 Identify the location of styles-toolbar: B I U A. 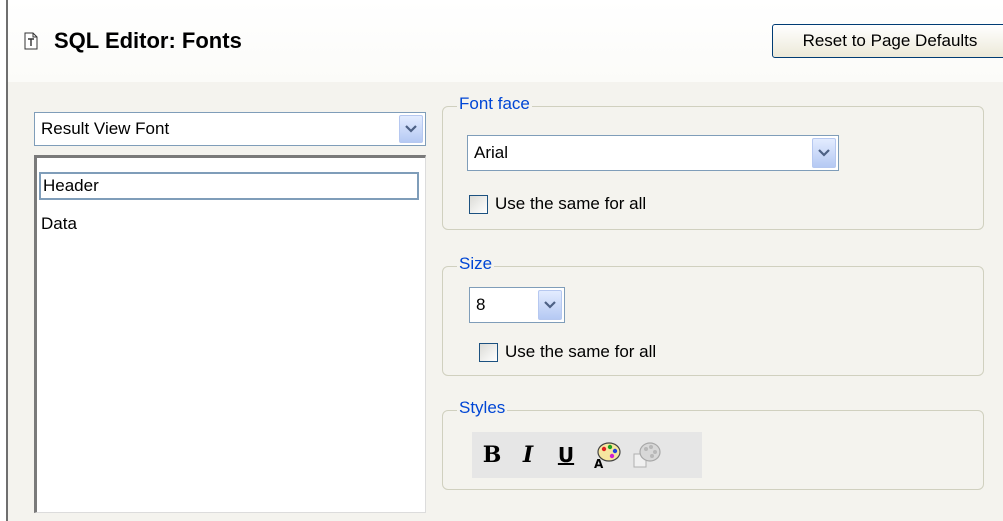
(587, 455).